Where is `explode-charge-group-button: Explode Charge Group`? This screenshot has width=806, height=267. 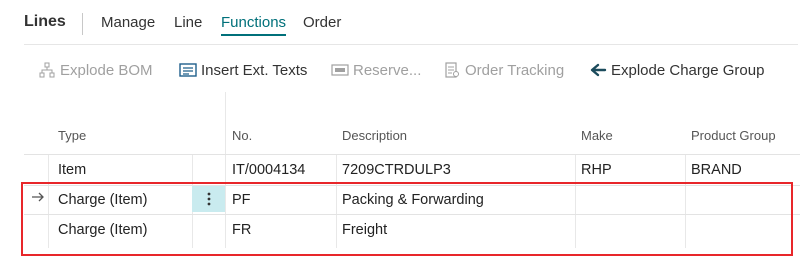
explode-charge-group-button: Explode Charge Group is located at coordinates (676, 70).